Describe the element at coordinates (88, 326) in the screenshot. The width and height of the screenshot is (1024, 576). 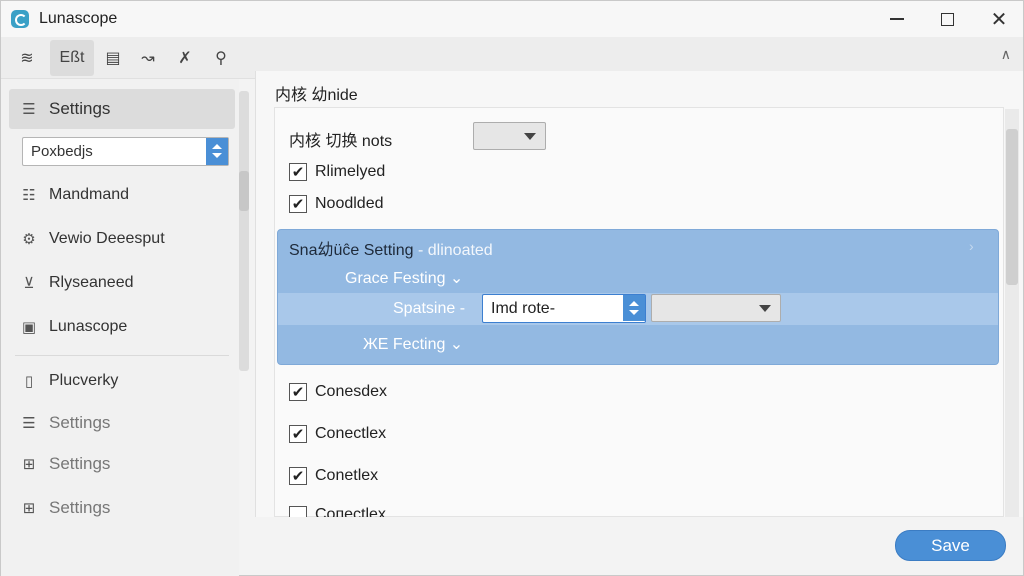
I see `sidebar-item-label: Lunascope` at that location.